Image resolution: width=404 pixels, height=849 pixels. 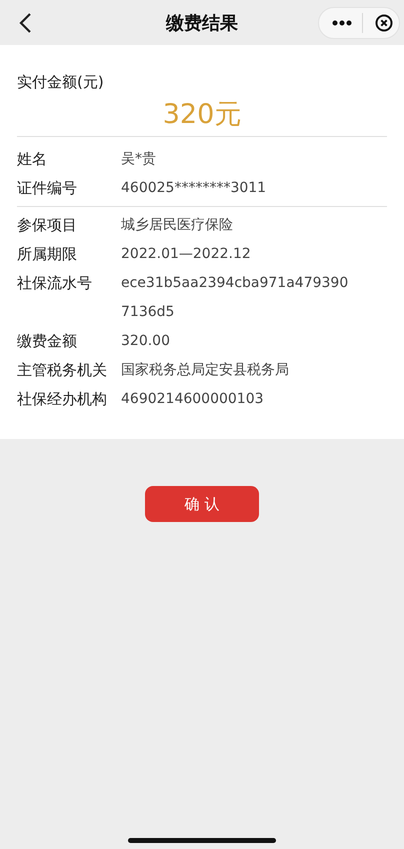 What do you see at coordinates (47, 254) in the screenshot?
I see `field-label: 所属期限` at bounding box center [47, 254].